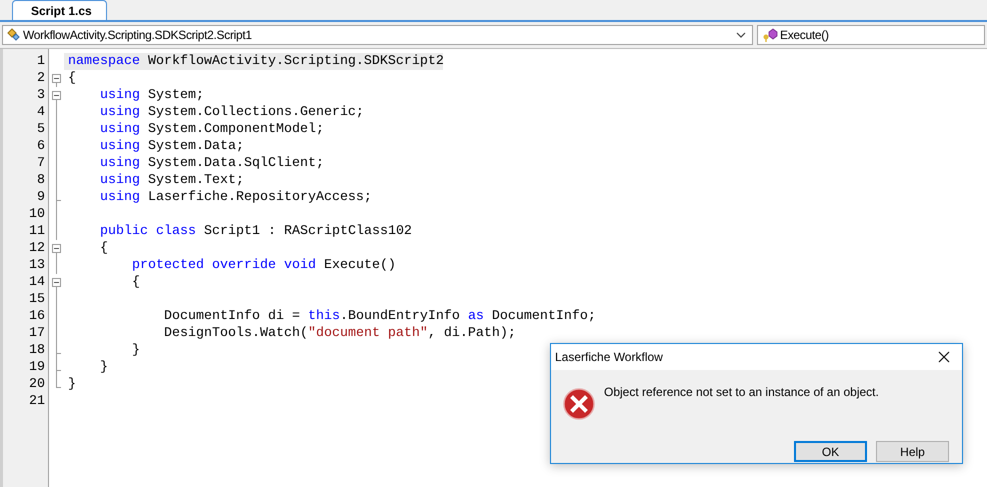  Describe the element at coordinates (211, 163) in the screenshot. I see `code-line: using System.Data.SqlClient;` at that location.